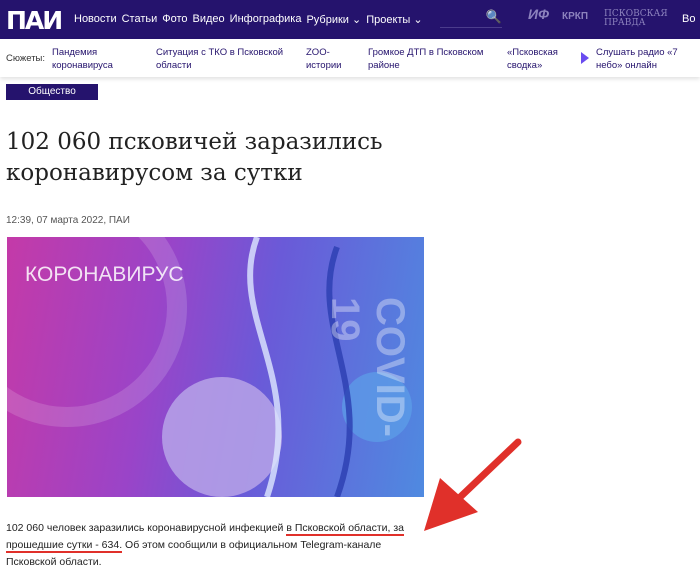  Describe the element at coordinates (345, 529) in the screenshot. I see `highlighted-text: в Псковской области, за` at that location.